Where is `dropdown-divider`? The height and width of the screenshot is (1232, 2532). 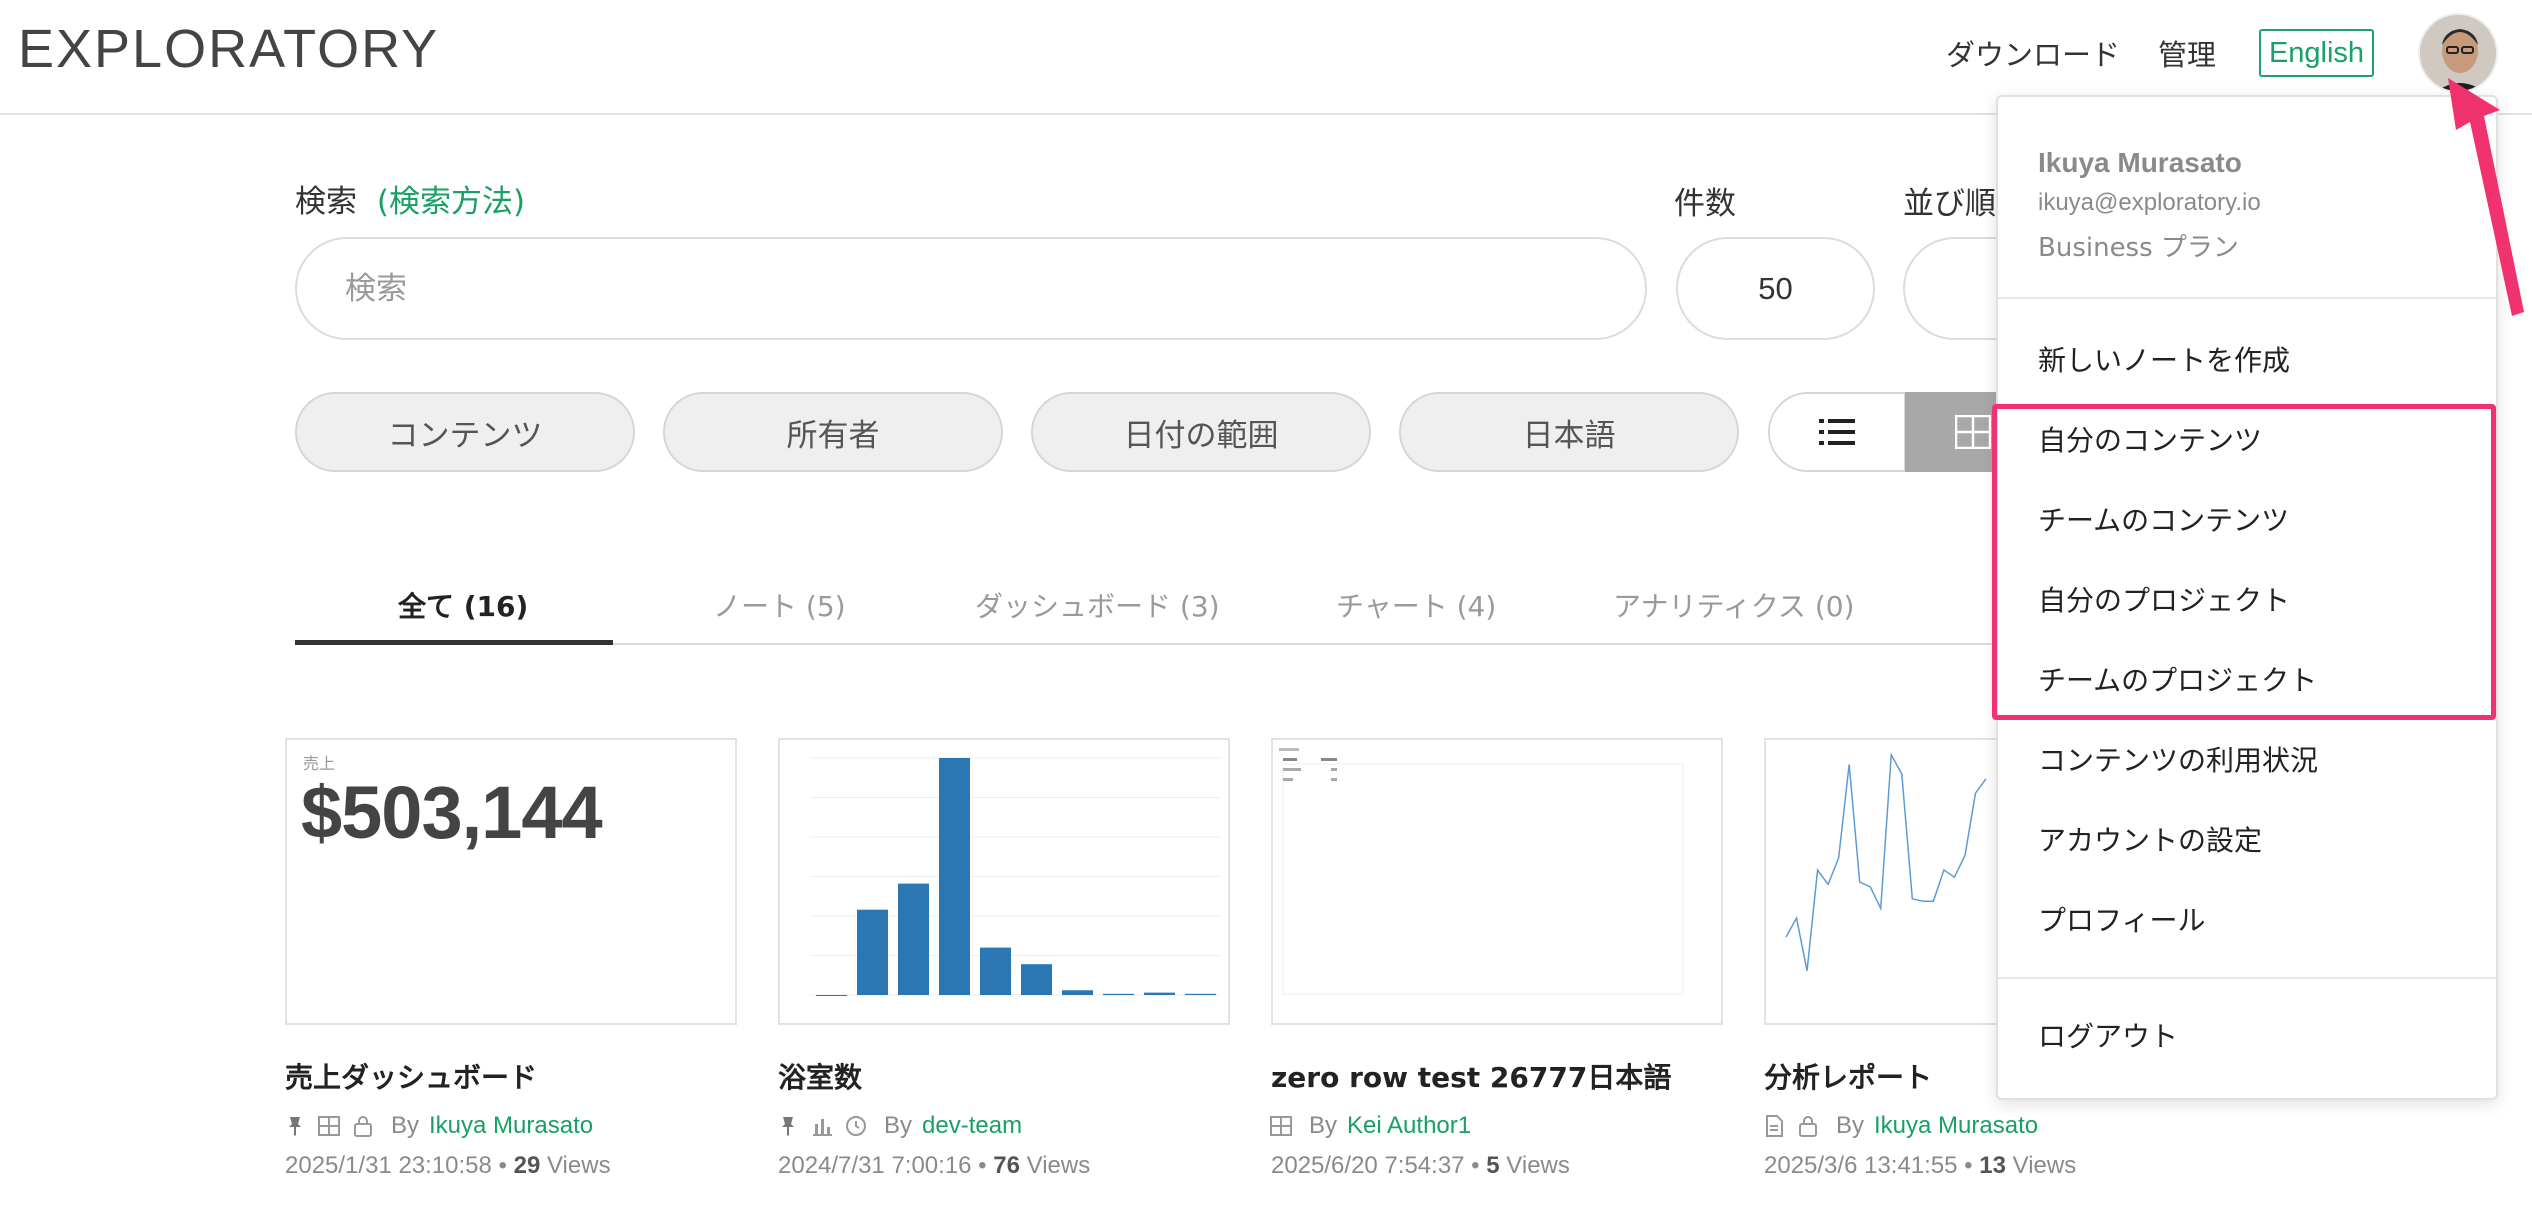 dropdown-divider is located at coordinates (2247, 978).